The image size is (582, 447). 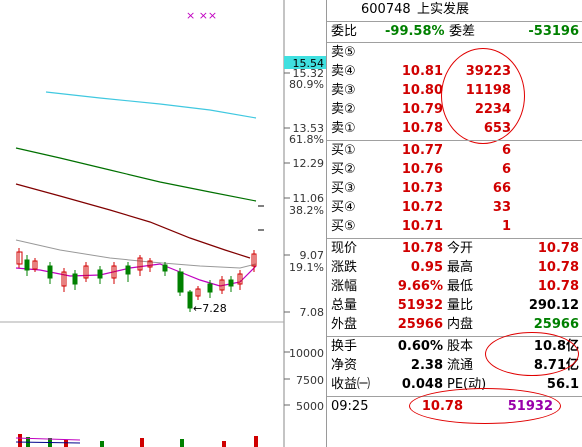 What do you see at coordinates (306, 353) in the screenshot?
I see `axis-label: 10000` at bounding box center [306, 353].